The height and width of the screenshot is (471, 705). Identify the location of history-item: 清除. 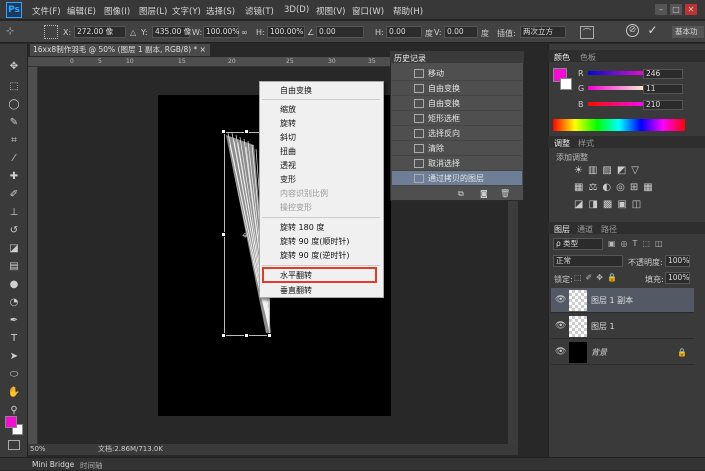
(457, 148).